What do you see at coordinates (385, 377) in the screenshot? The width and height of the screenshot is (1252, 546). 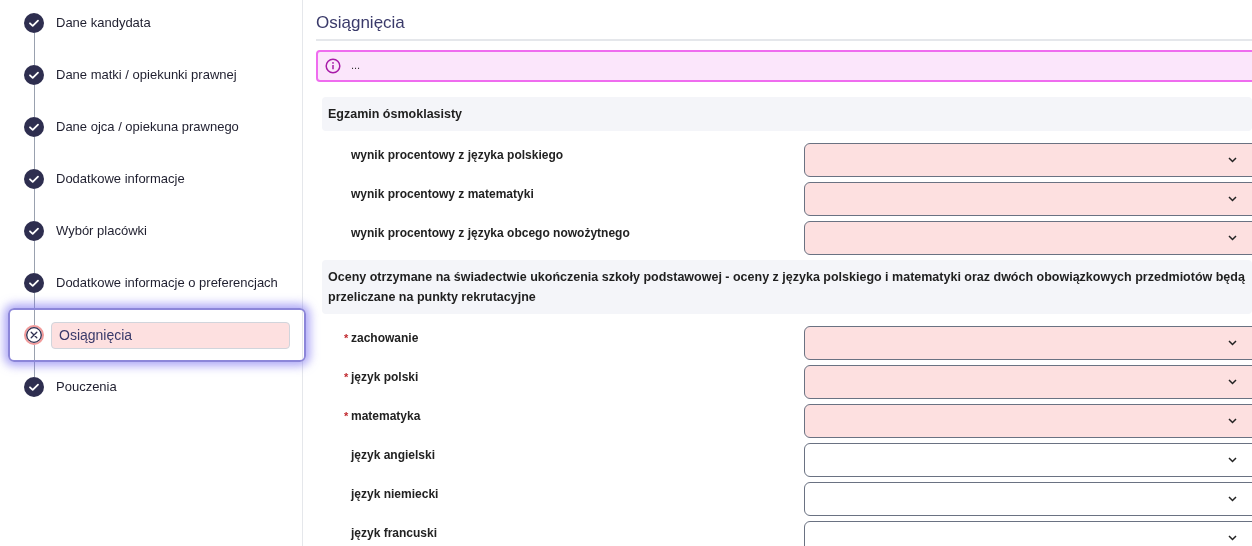 I see `field-label: język polski` at bounding box center [385, 377].